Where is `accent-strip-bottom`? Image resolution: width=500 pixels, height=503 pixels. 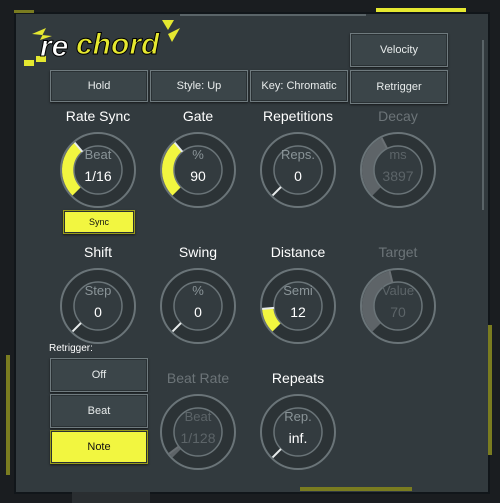 accent-strip-bottom is located at coordinates (356, 489).